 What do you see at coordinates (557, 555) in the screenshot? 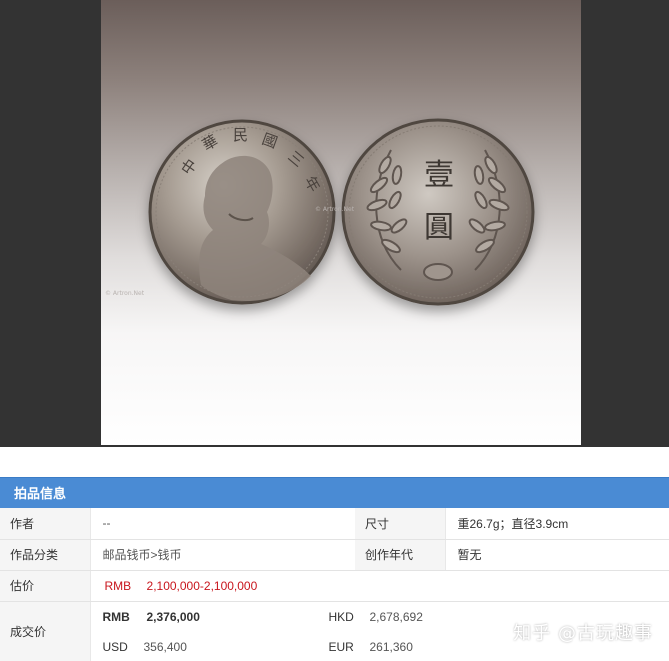
I see `year-value: 暂无` at bounding box center [557, 555].